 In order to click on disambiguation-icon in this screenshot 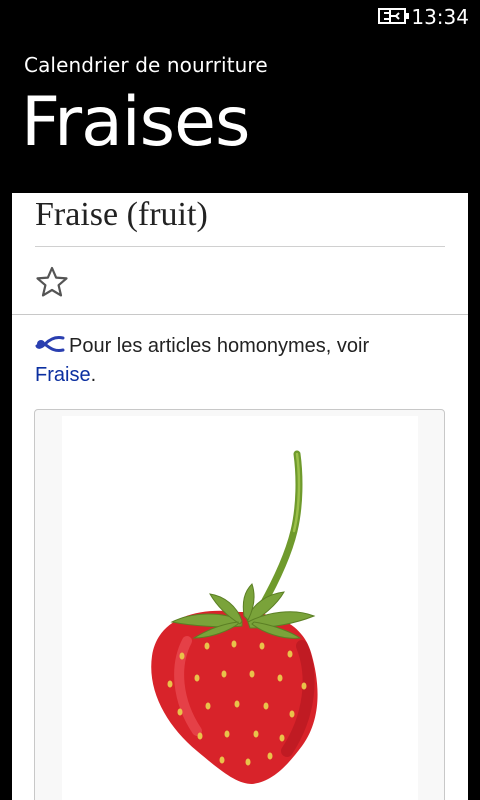, I will do `click(50, 344)`.